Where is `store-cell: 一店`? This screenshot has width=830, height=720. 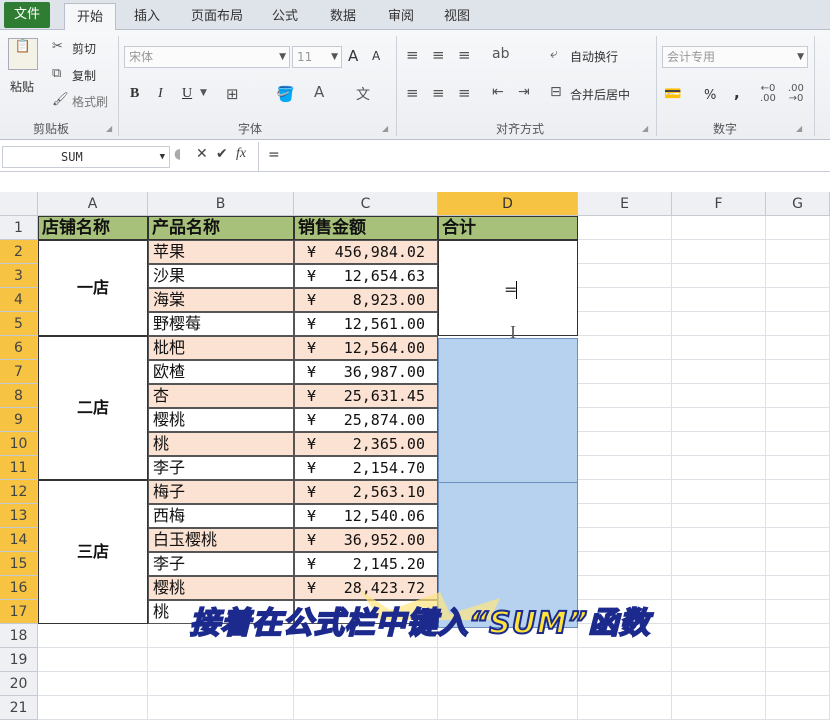
store-cell: 一店 is located at coordinates (93, 288).